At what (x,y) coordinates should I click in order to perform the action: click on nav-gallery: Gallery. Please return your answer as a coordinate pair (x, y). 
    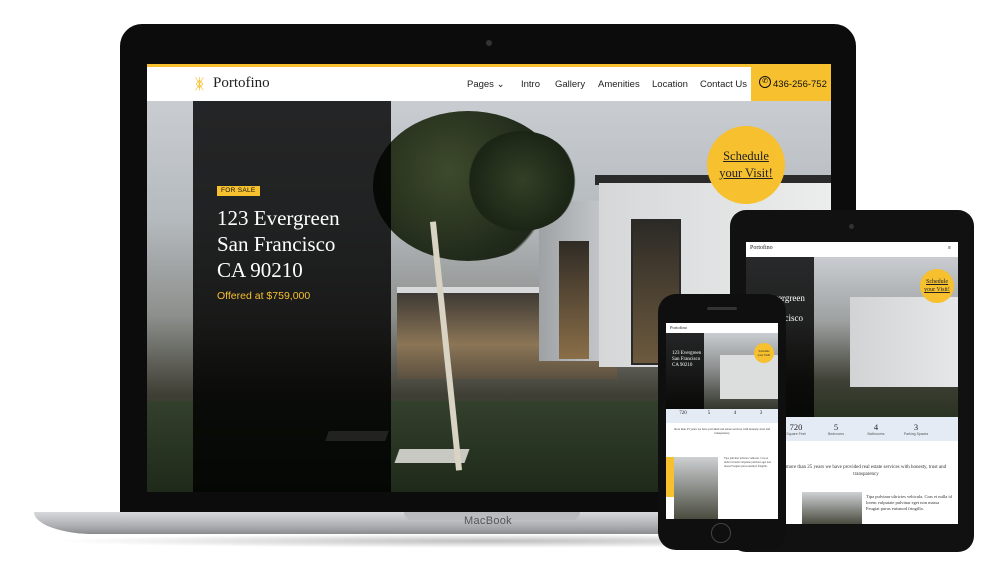
    Looking at the image, I should click on (570, 84).